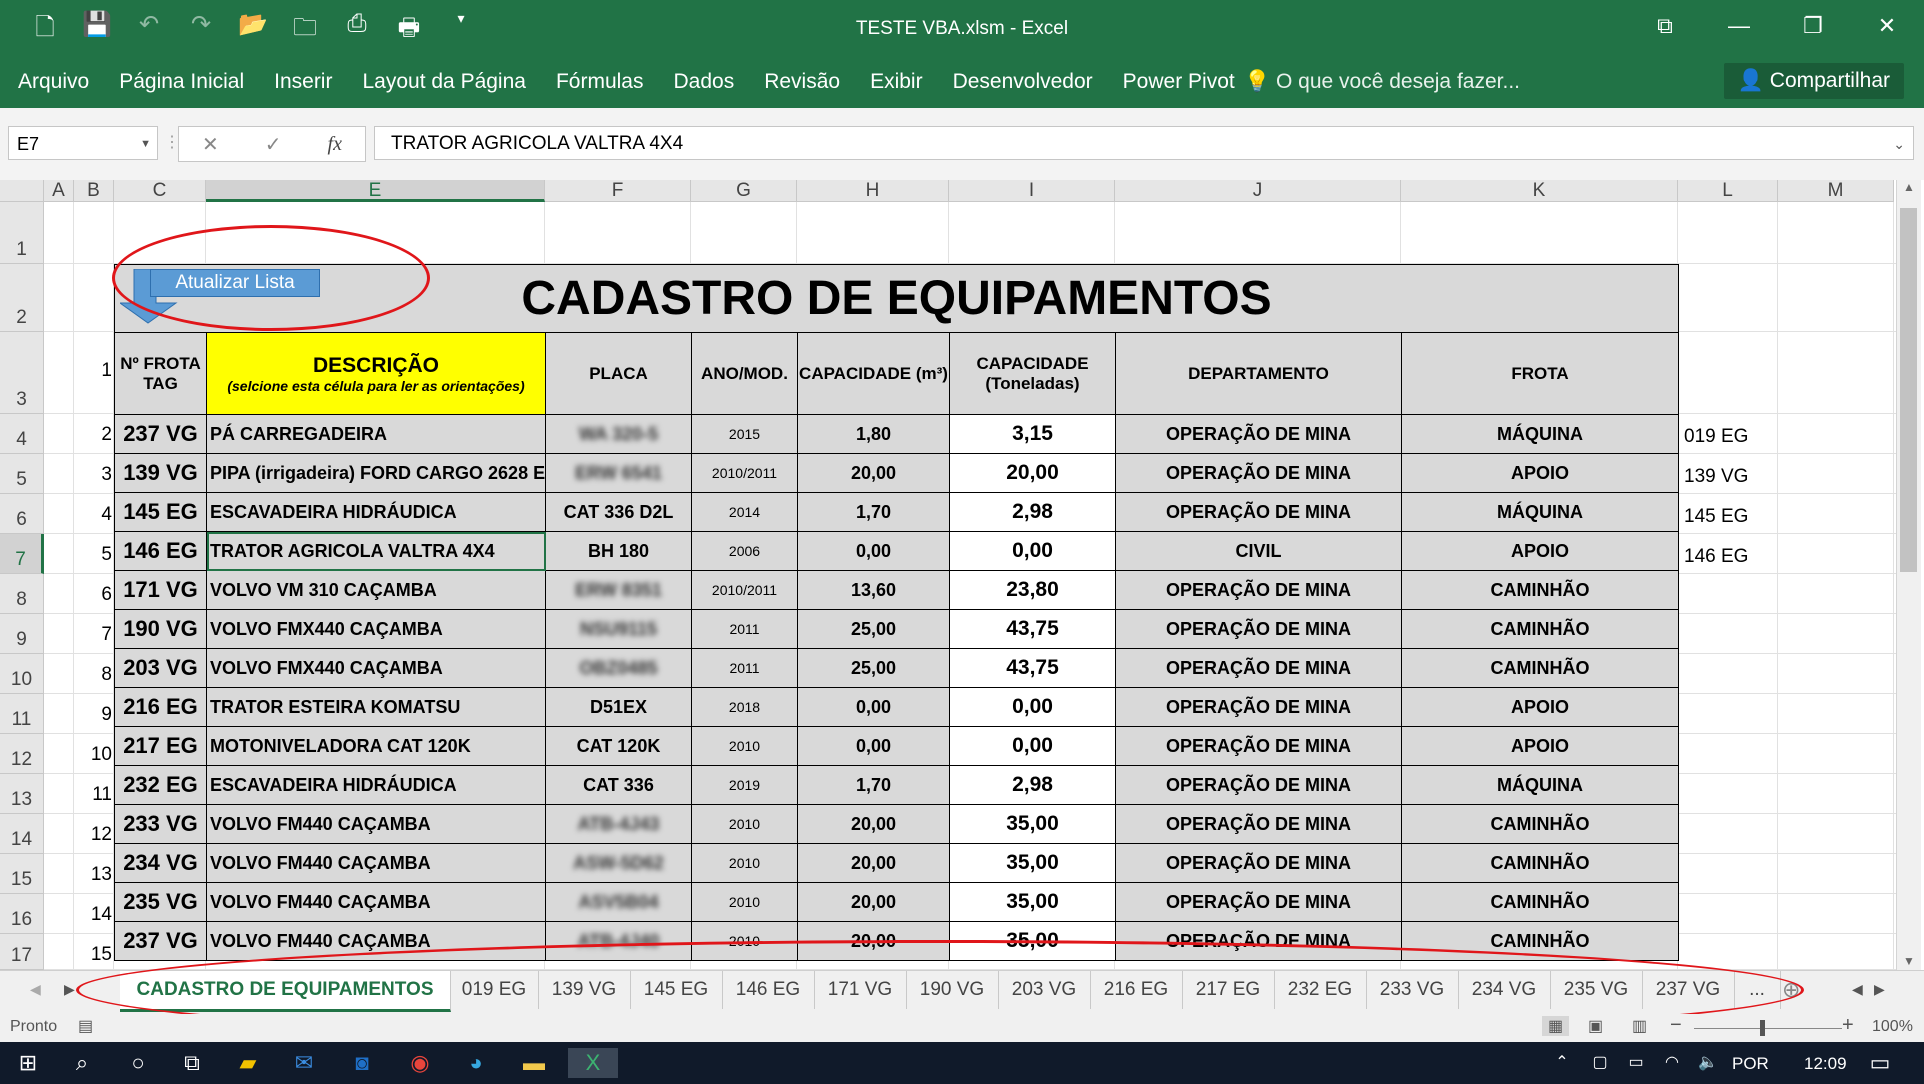  I want to click on clock: 12:09, so click(1825, 1064).